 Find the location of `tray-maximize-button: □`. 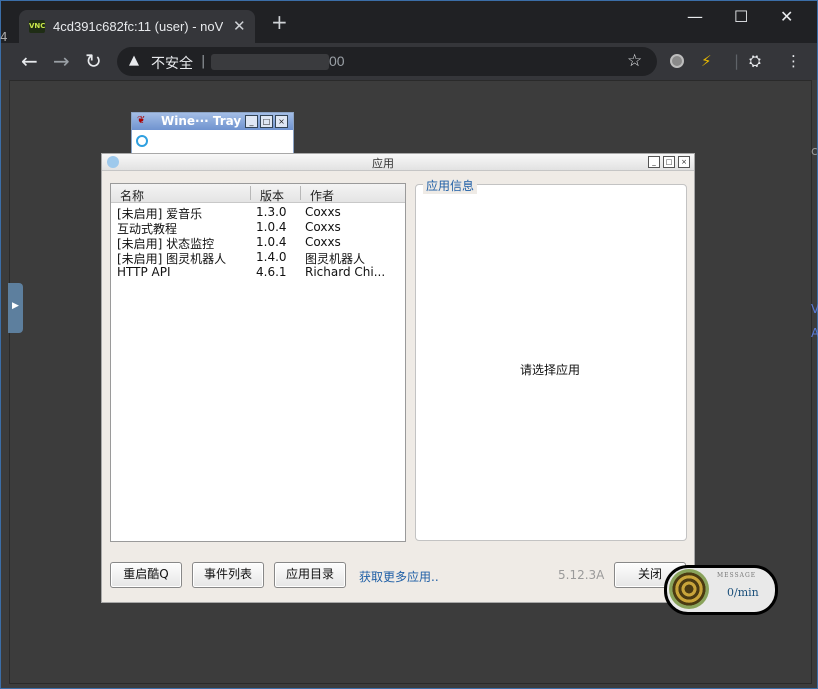

tray-maximize-button: □ is located at coordinates (266, 121).